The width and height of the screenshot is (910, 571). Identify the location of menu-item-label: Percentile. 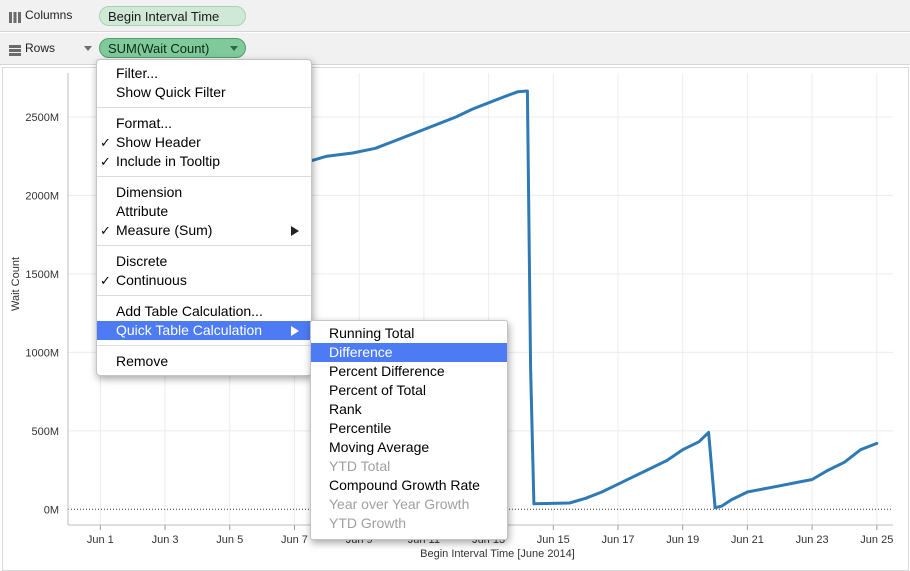
(360, 428).